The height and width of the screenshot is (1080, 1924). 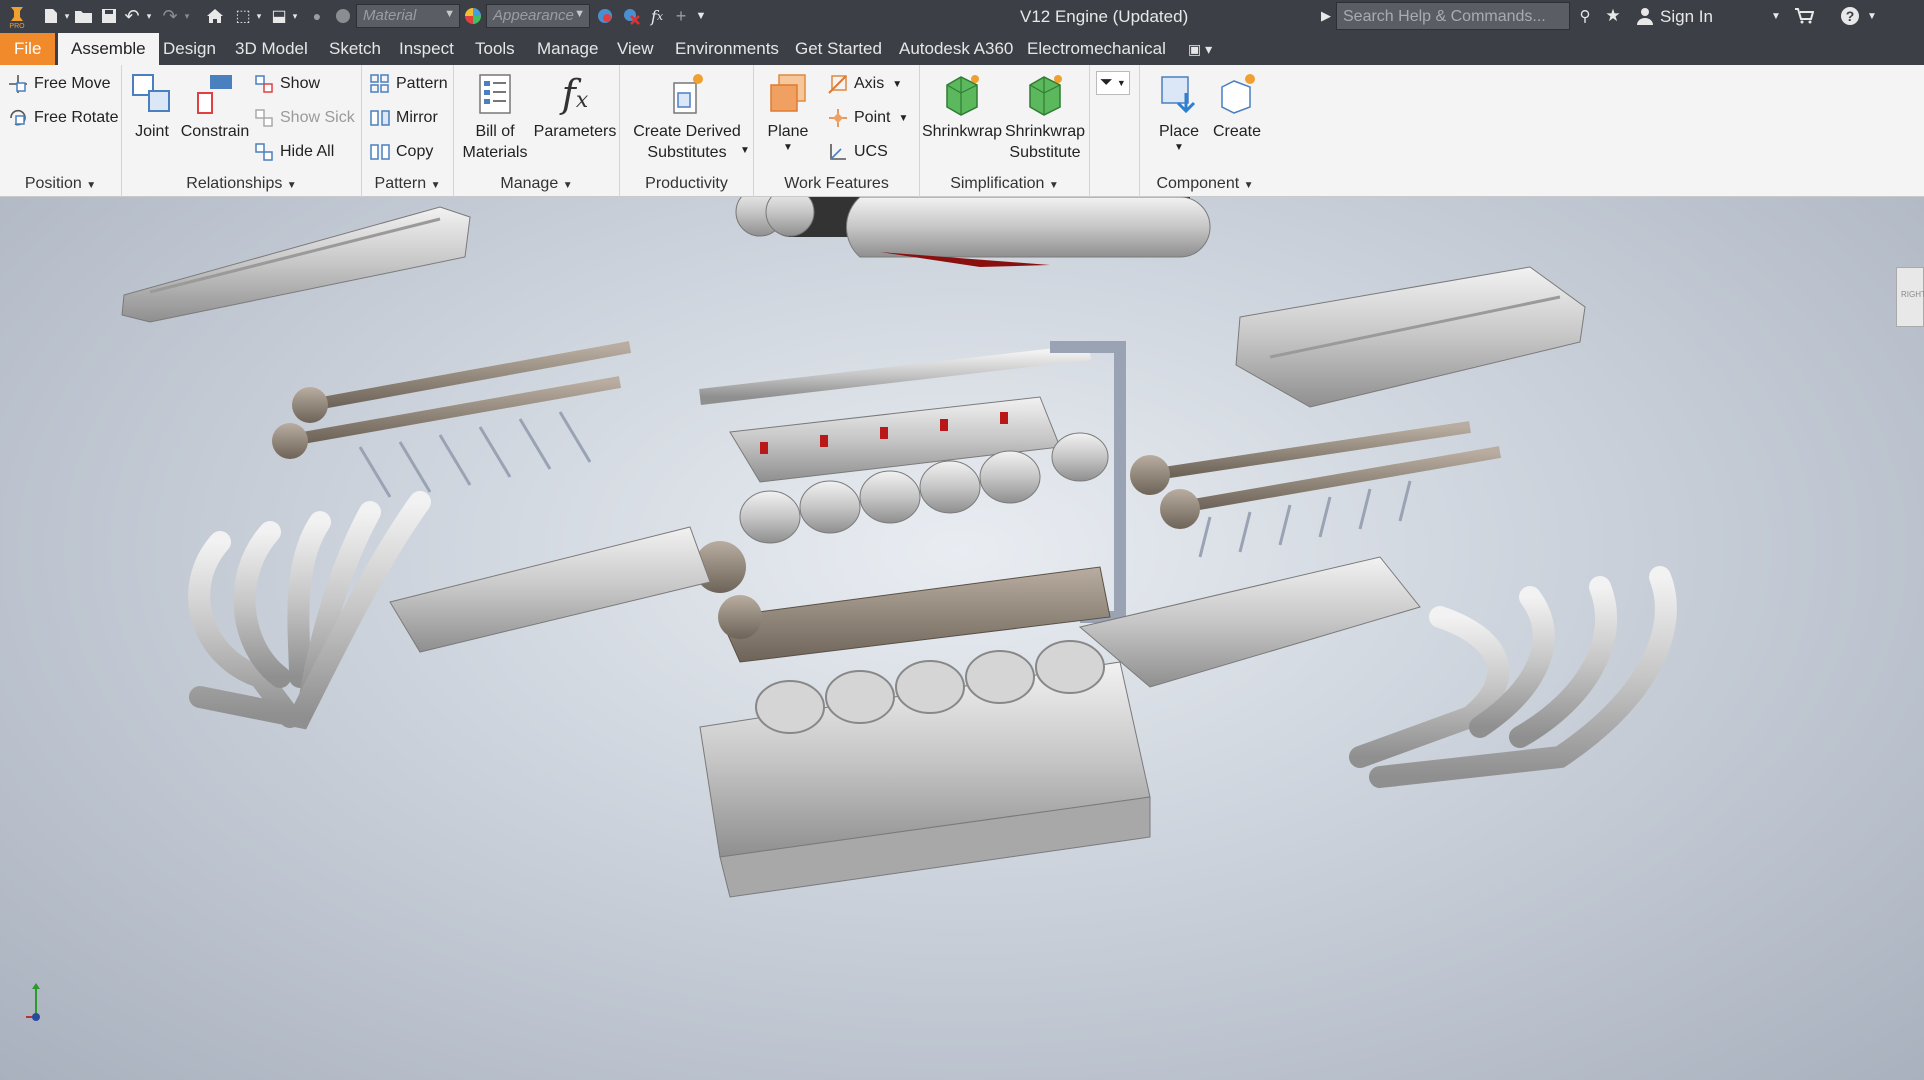 I want to click on valve-cover-left, so click(x=296, y=264).